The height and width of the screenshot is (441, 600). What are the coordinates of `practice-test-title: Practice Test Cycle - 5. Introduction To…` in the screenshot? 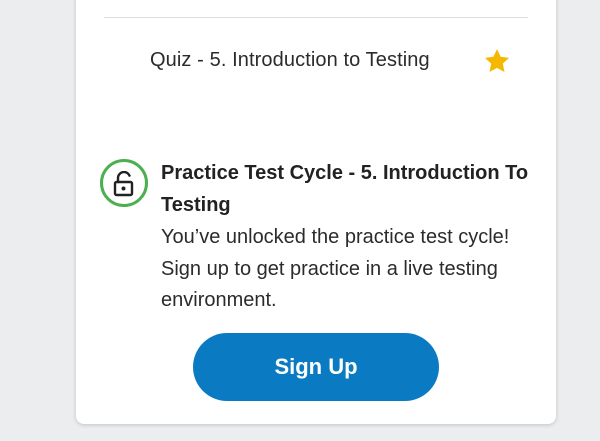 It's located at (345, 189).